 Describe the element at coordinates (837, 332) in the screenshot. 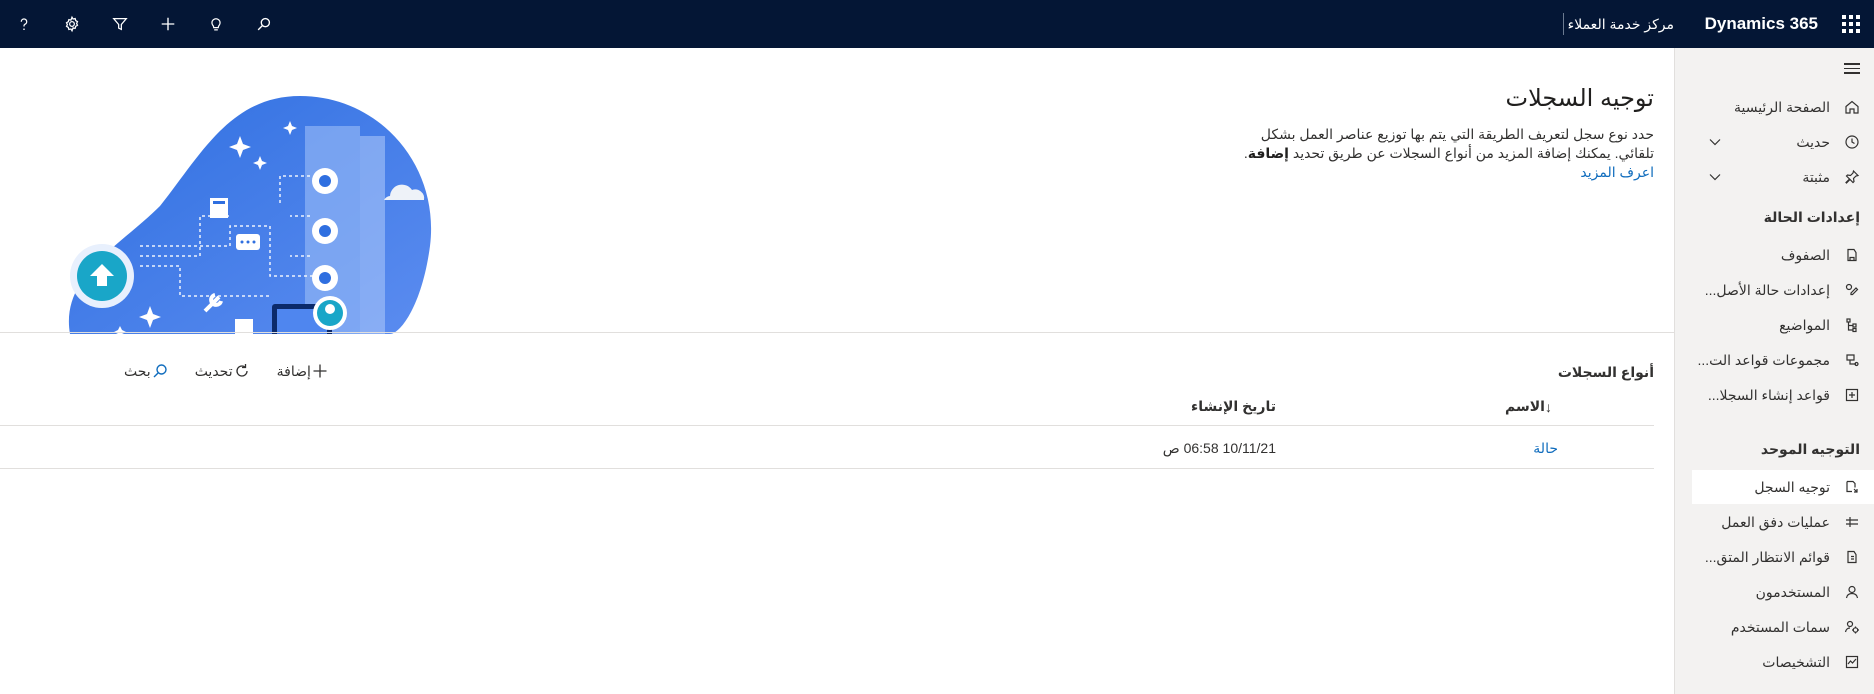

I see `hero-divider` at that location.